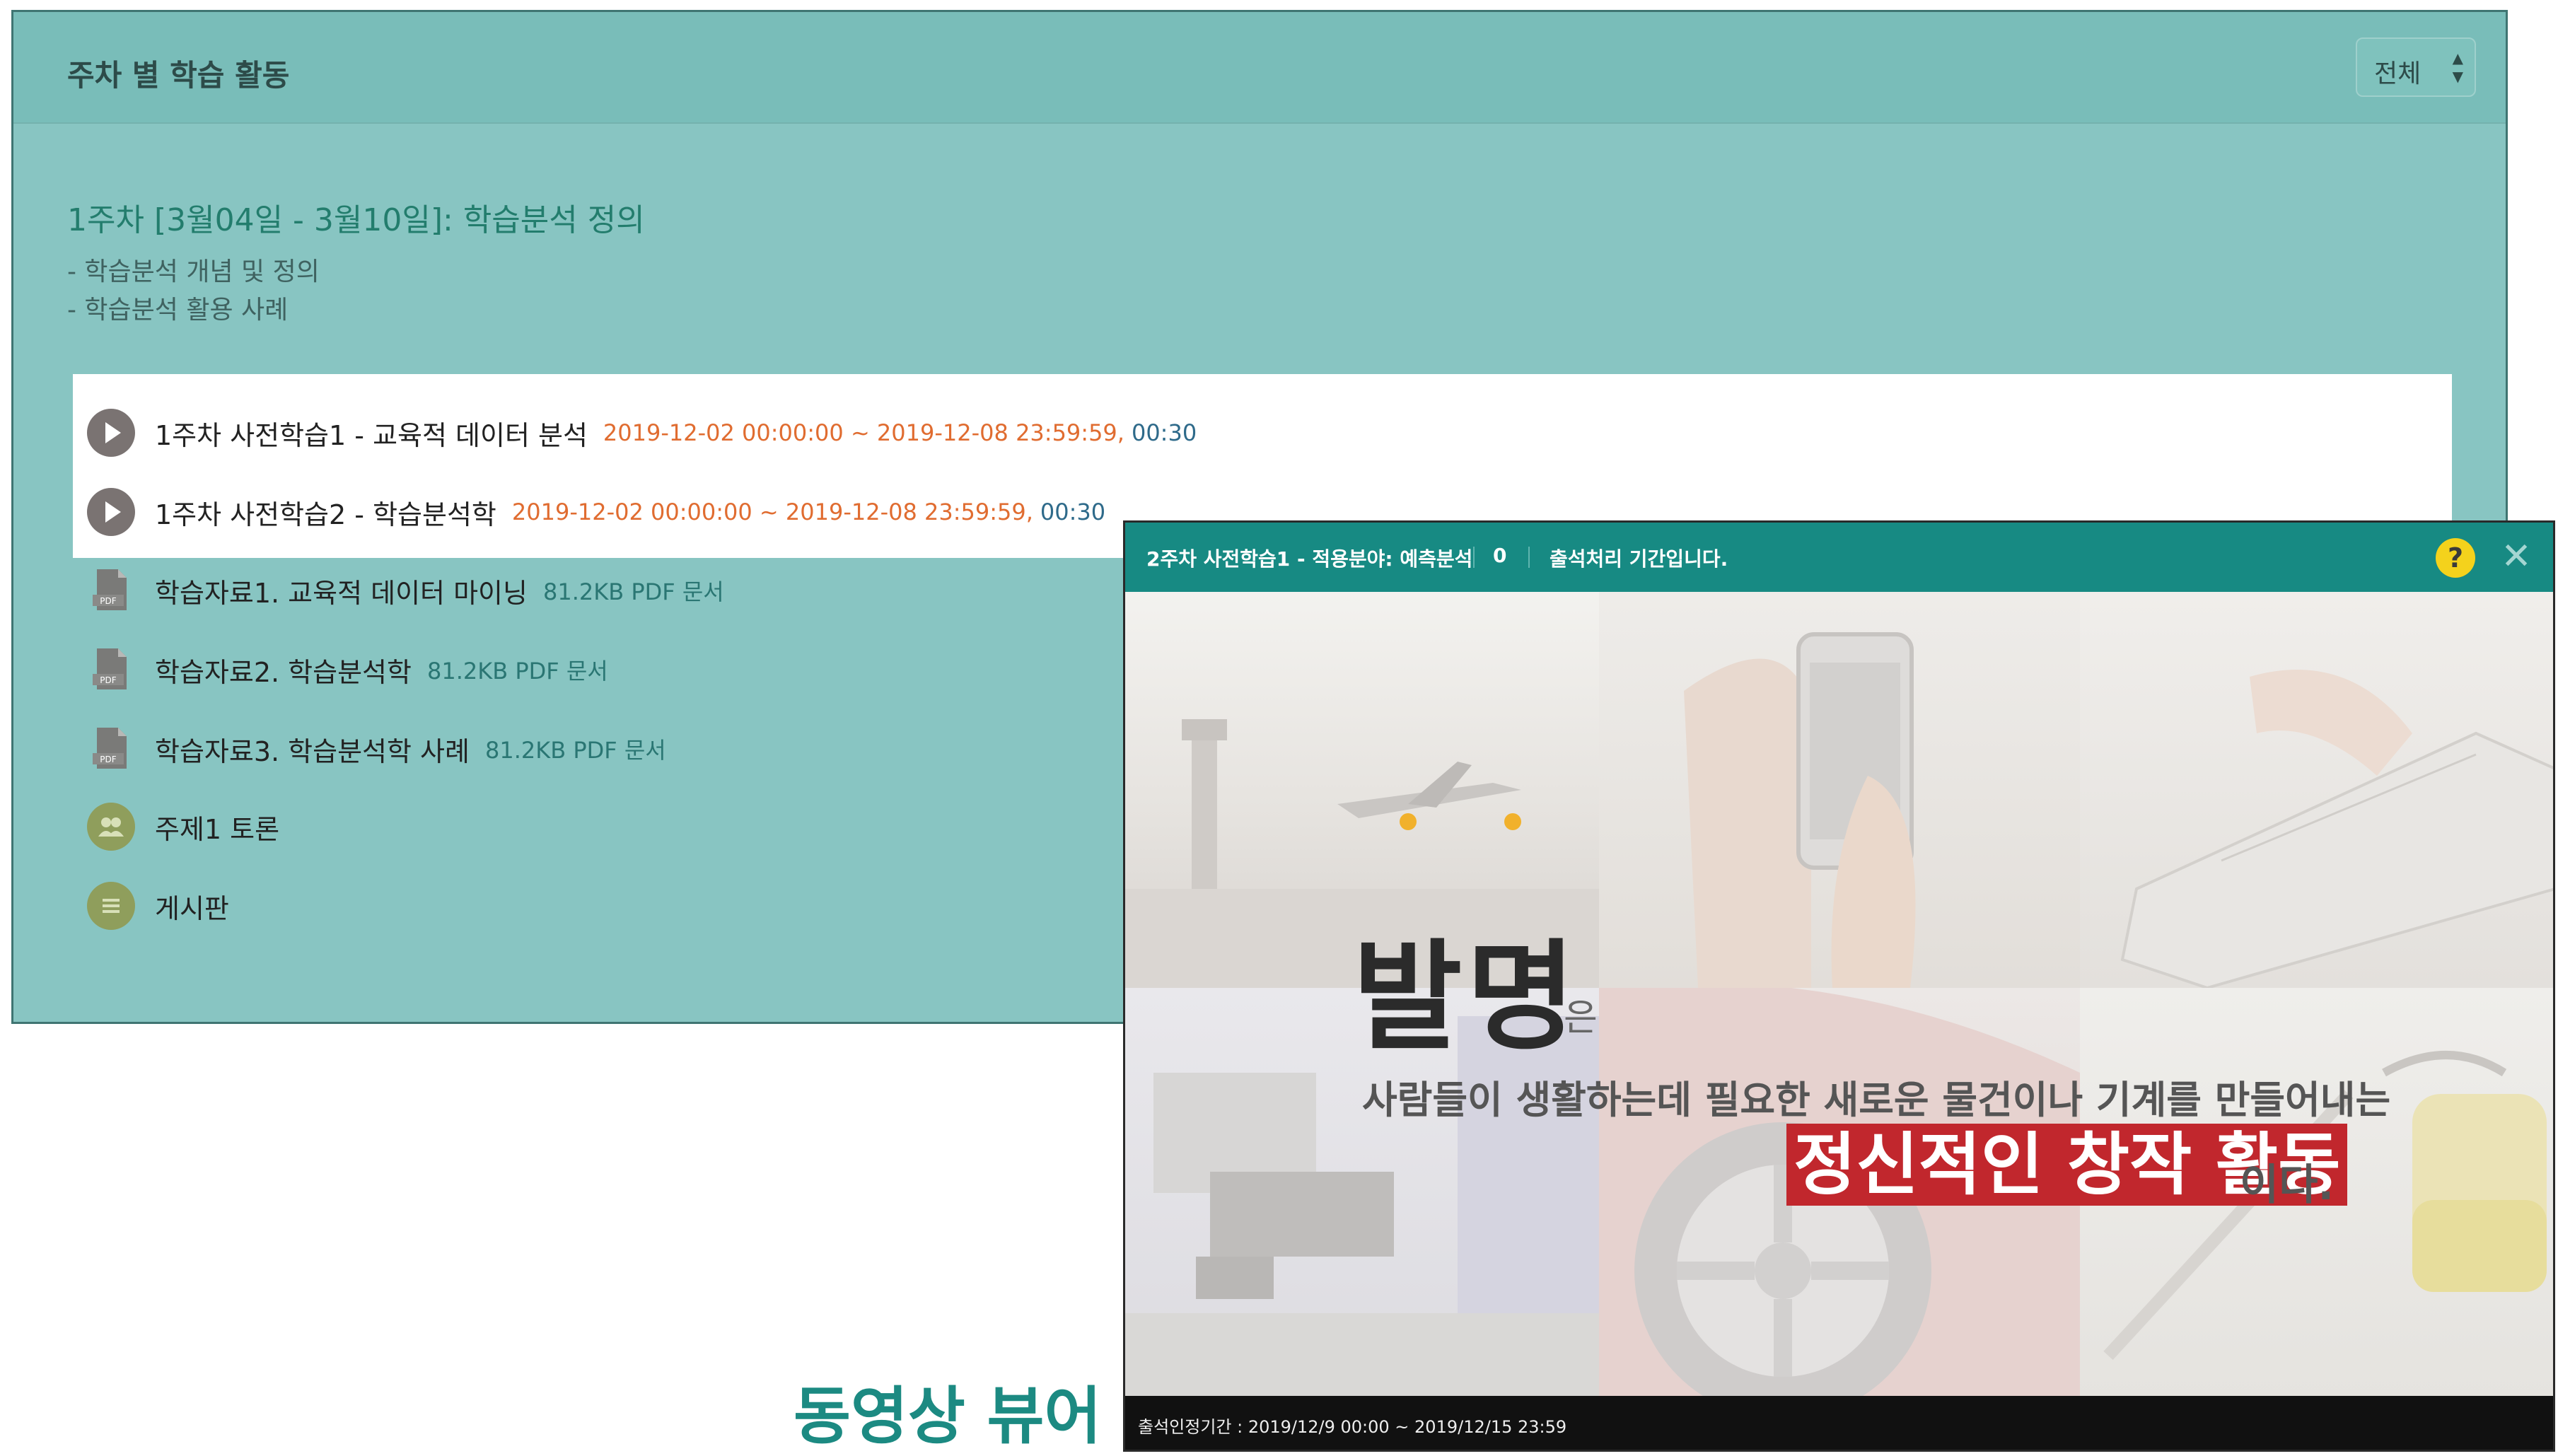  I want to click on week-filter-select: 전체 ▲ ▼, so click(2416, 67).